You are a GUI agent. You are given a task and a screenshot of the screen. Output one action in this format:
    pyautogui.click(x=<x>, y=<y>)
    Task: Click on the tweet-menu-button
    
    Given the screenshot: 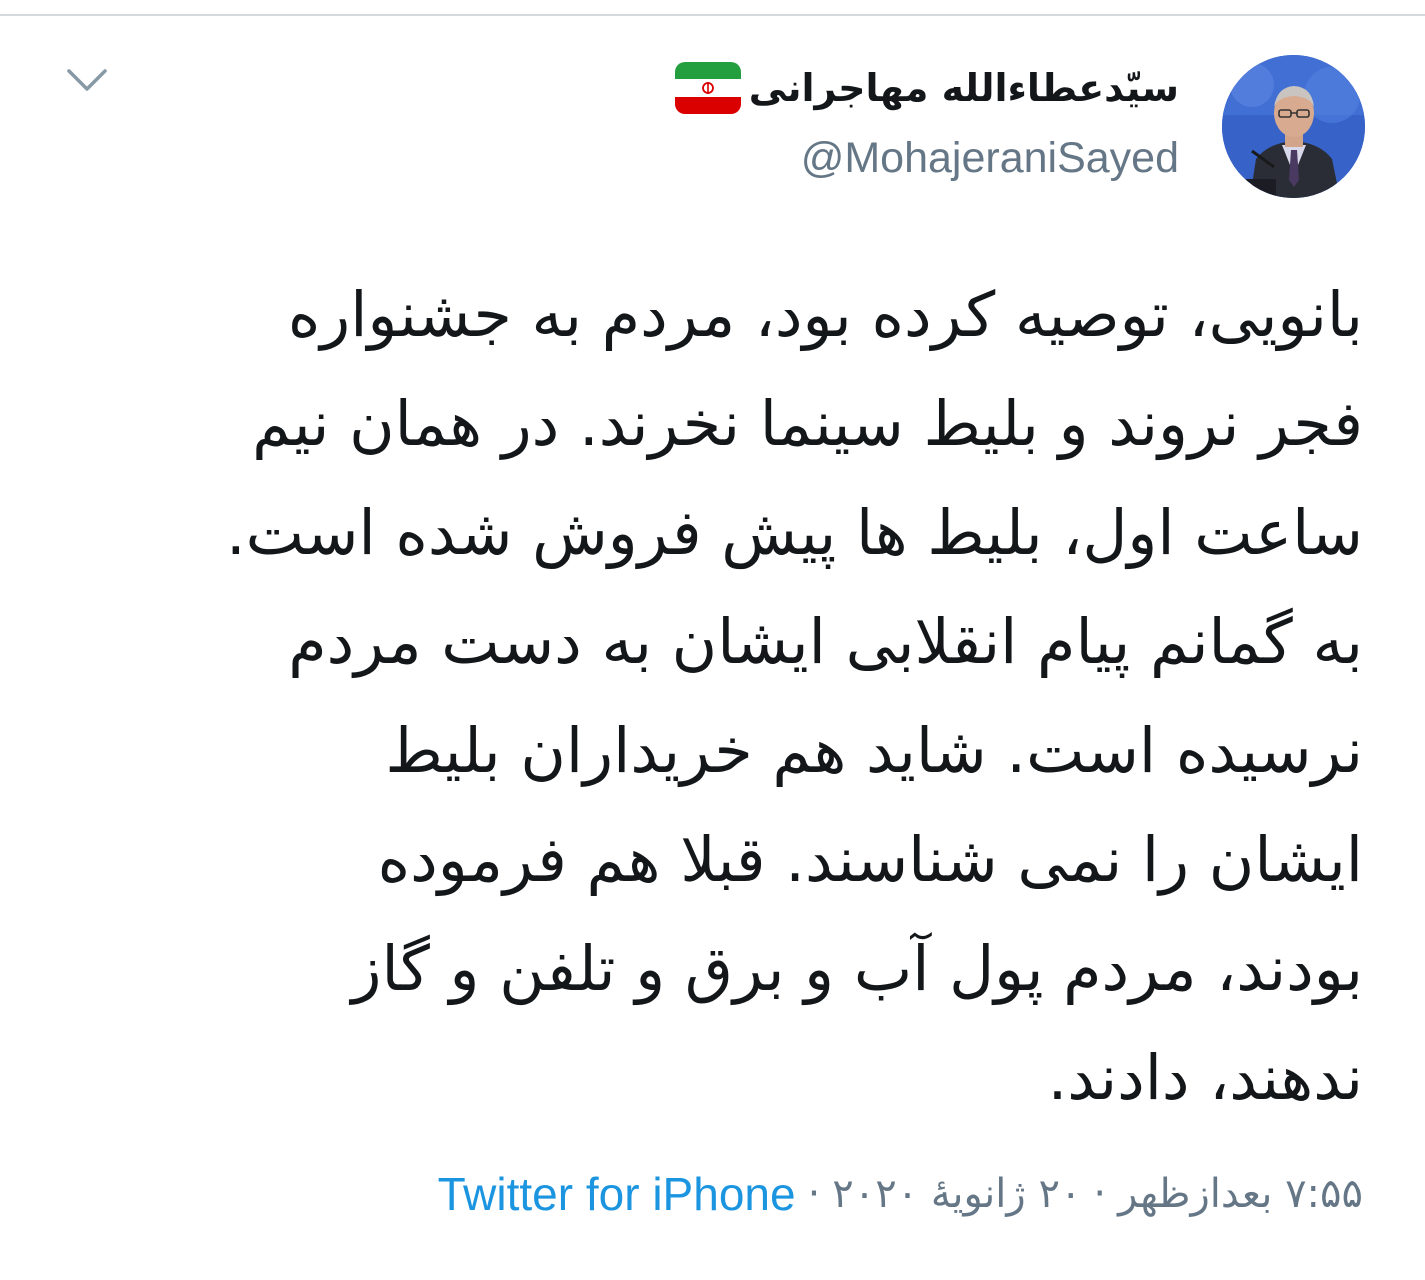 What is the action you would take?
    pyautogui.click(x=87, y=80)
    